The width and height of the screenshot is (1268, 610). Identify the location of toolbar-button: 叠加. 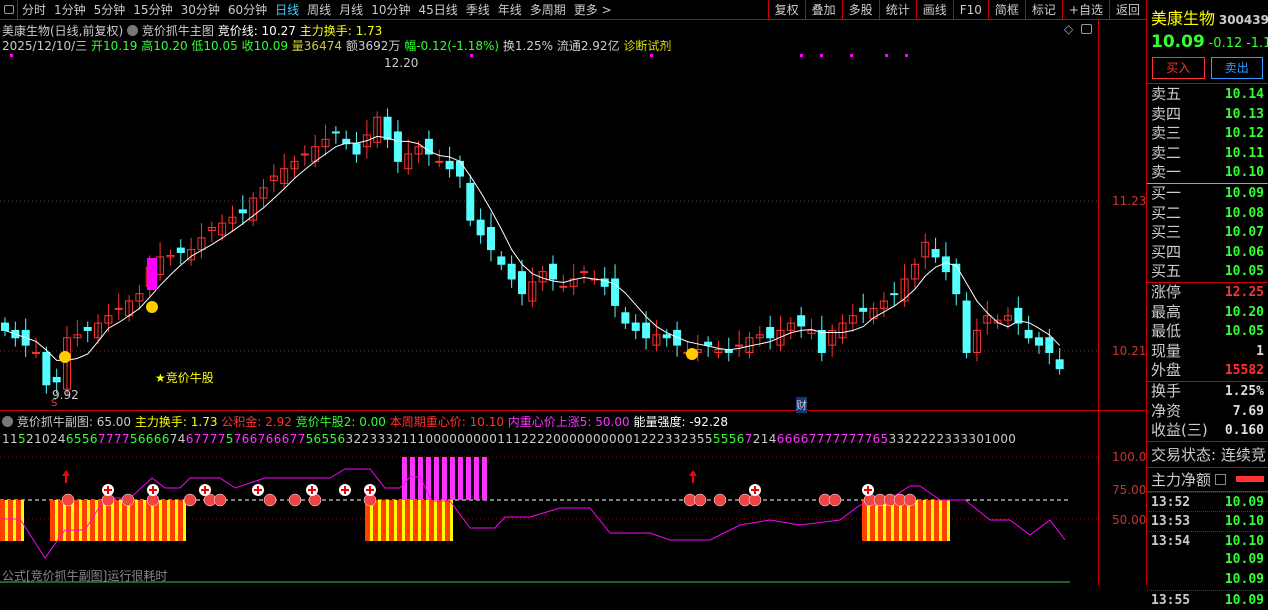
(823, 10).